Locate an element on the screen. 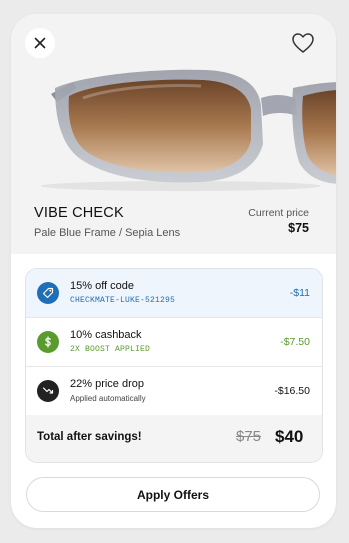  total-label: Total after savings! is located at coordinates (89, 437).